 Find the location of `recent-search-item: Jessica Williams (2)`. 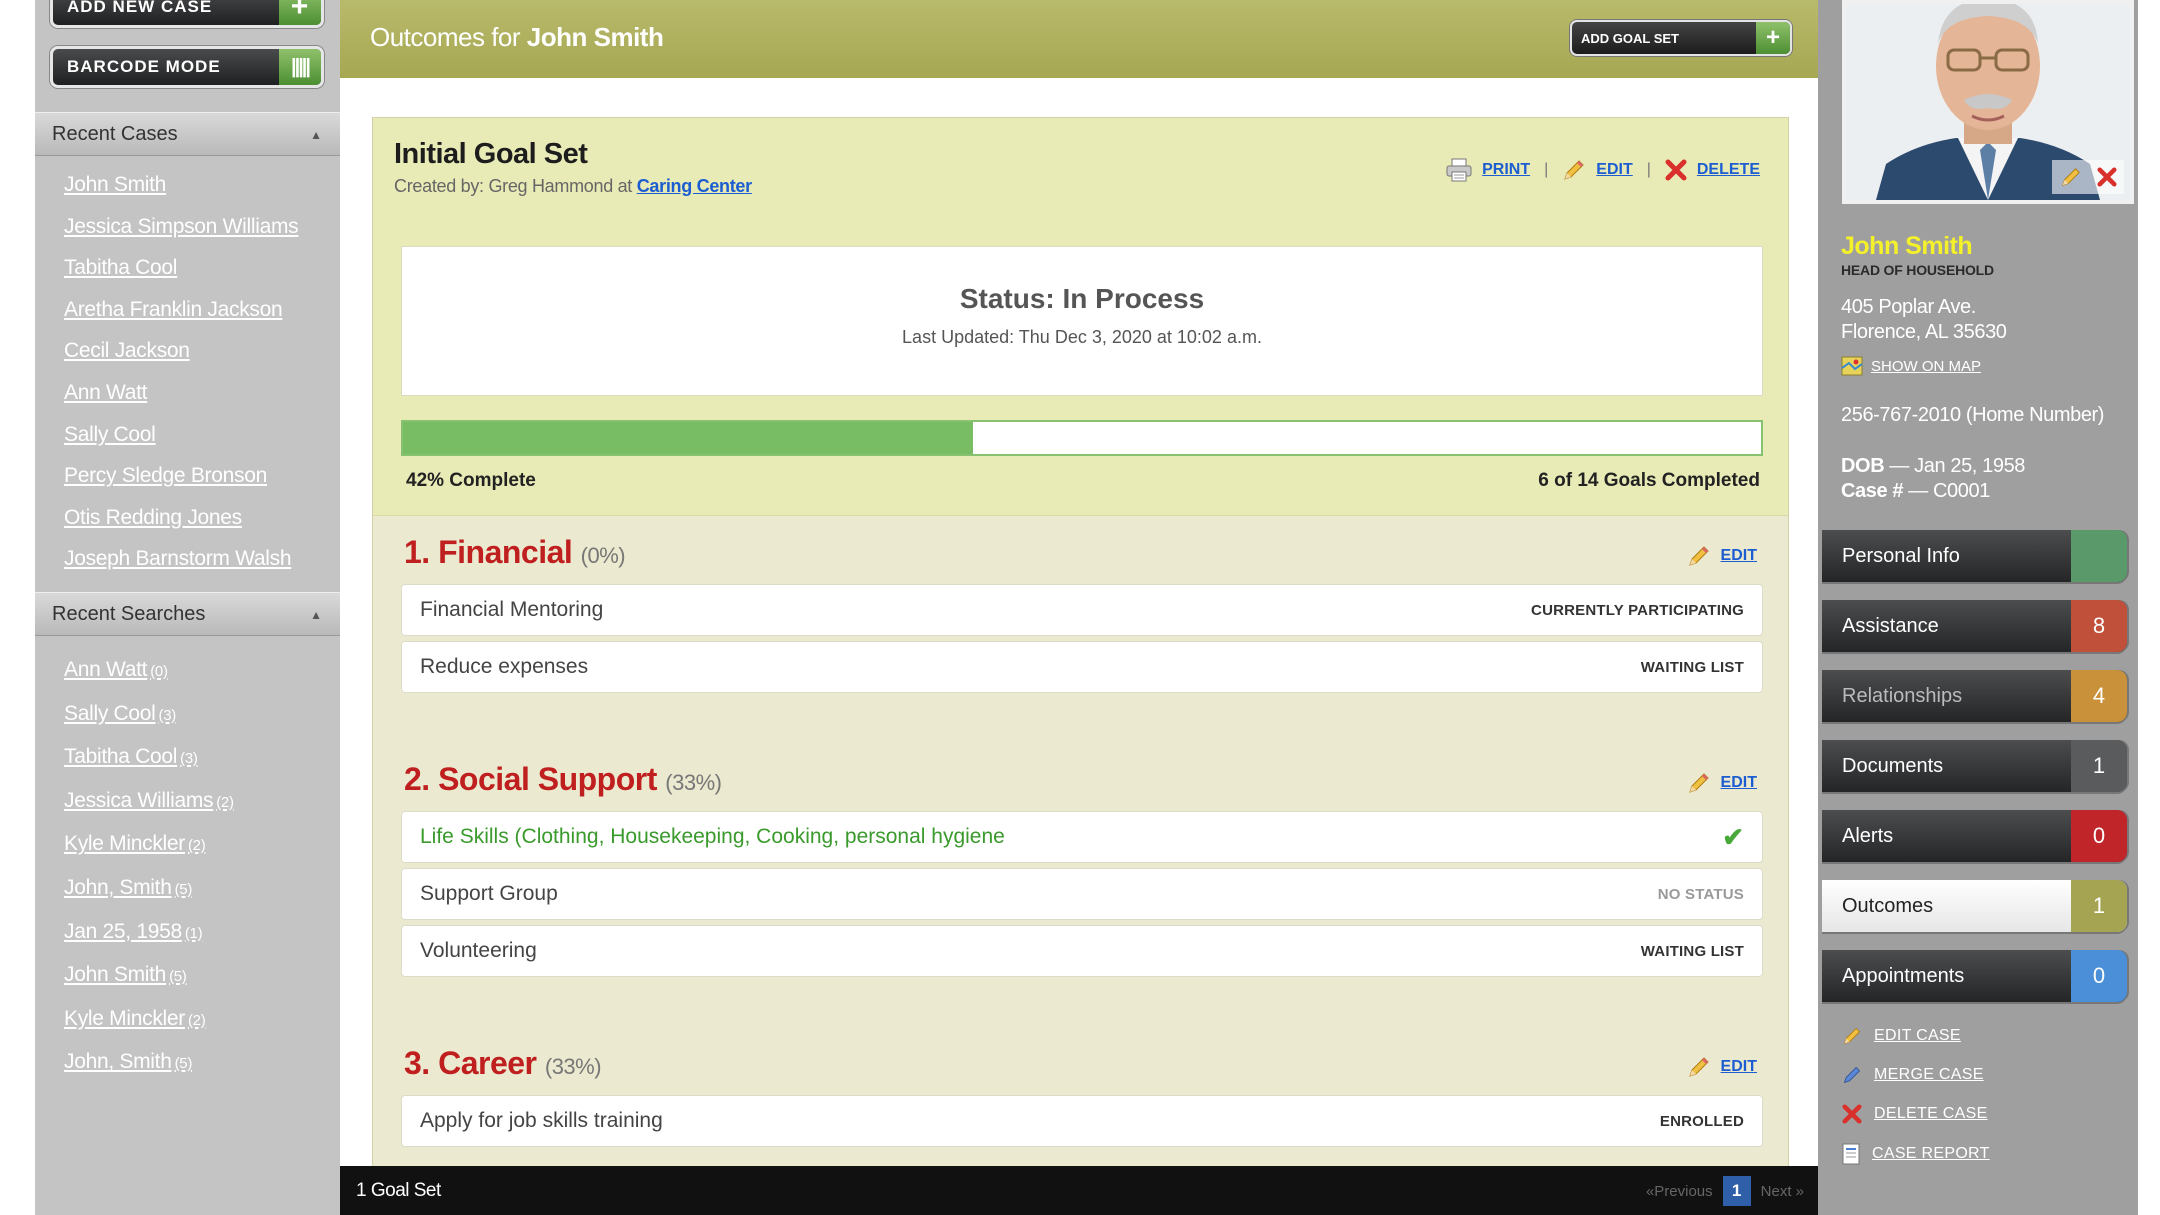

recent-search-item: Jessica Williams (2) is located at coordinates (149, 801).